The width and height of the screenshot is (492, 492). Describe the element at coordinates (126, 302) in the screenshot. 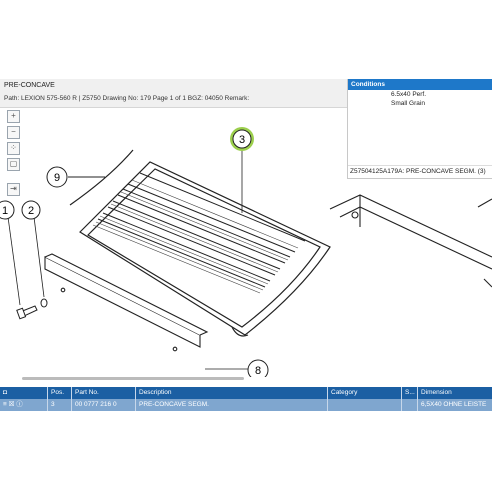

I see `bar-part` at that location.